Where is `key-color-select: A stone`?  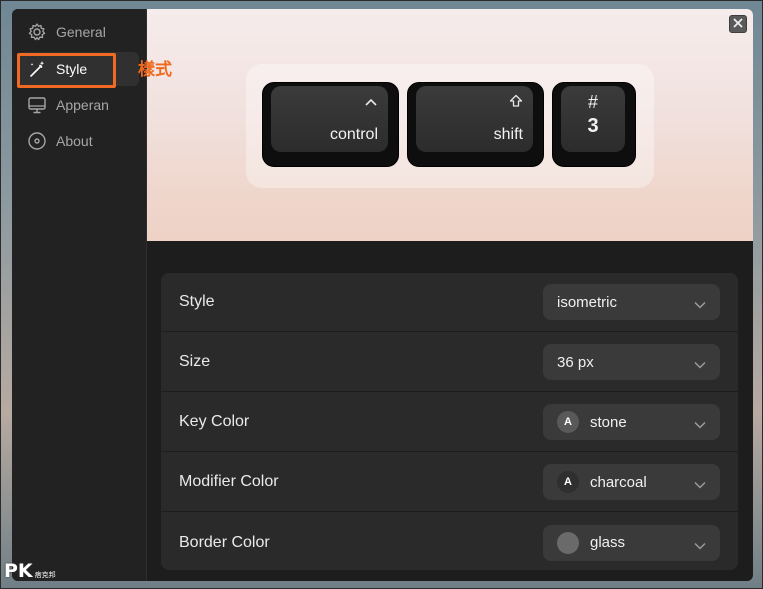 key-color-select: A stone is located at coordinates (631, 422).